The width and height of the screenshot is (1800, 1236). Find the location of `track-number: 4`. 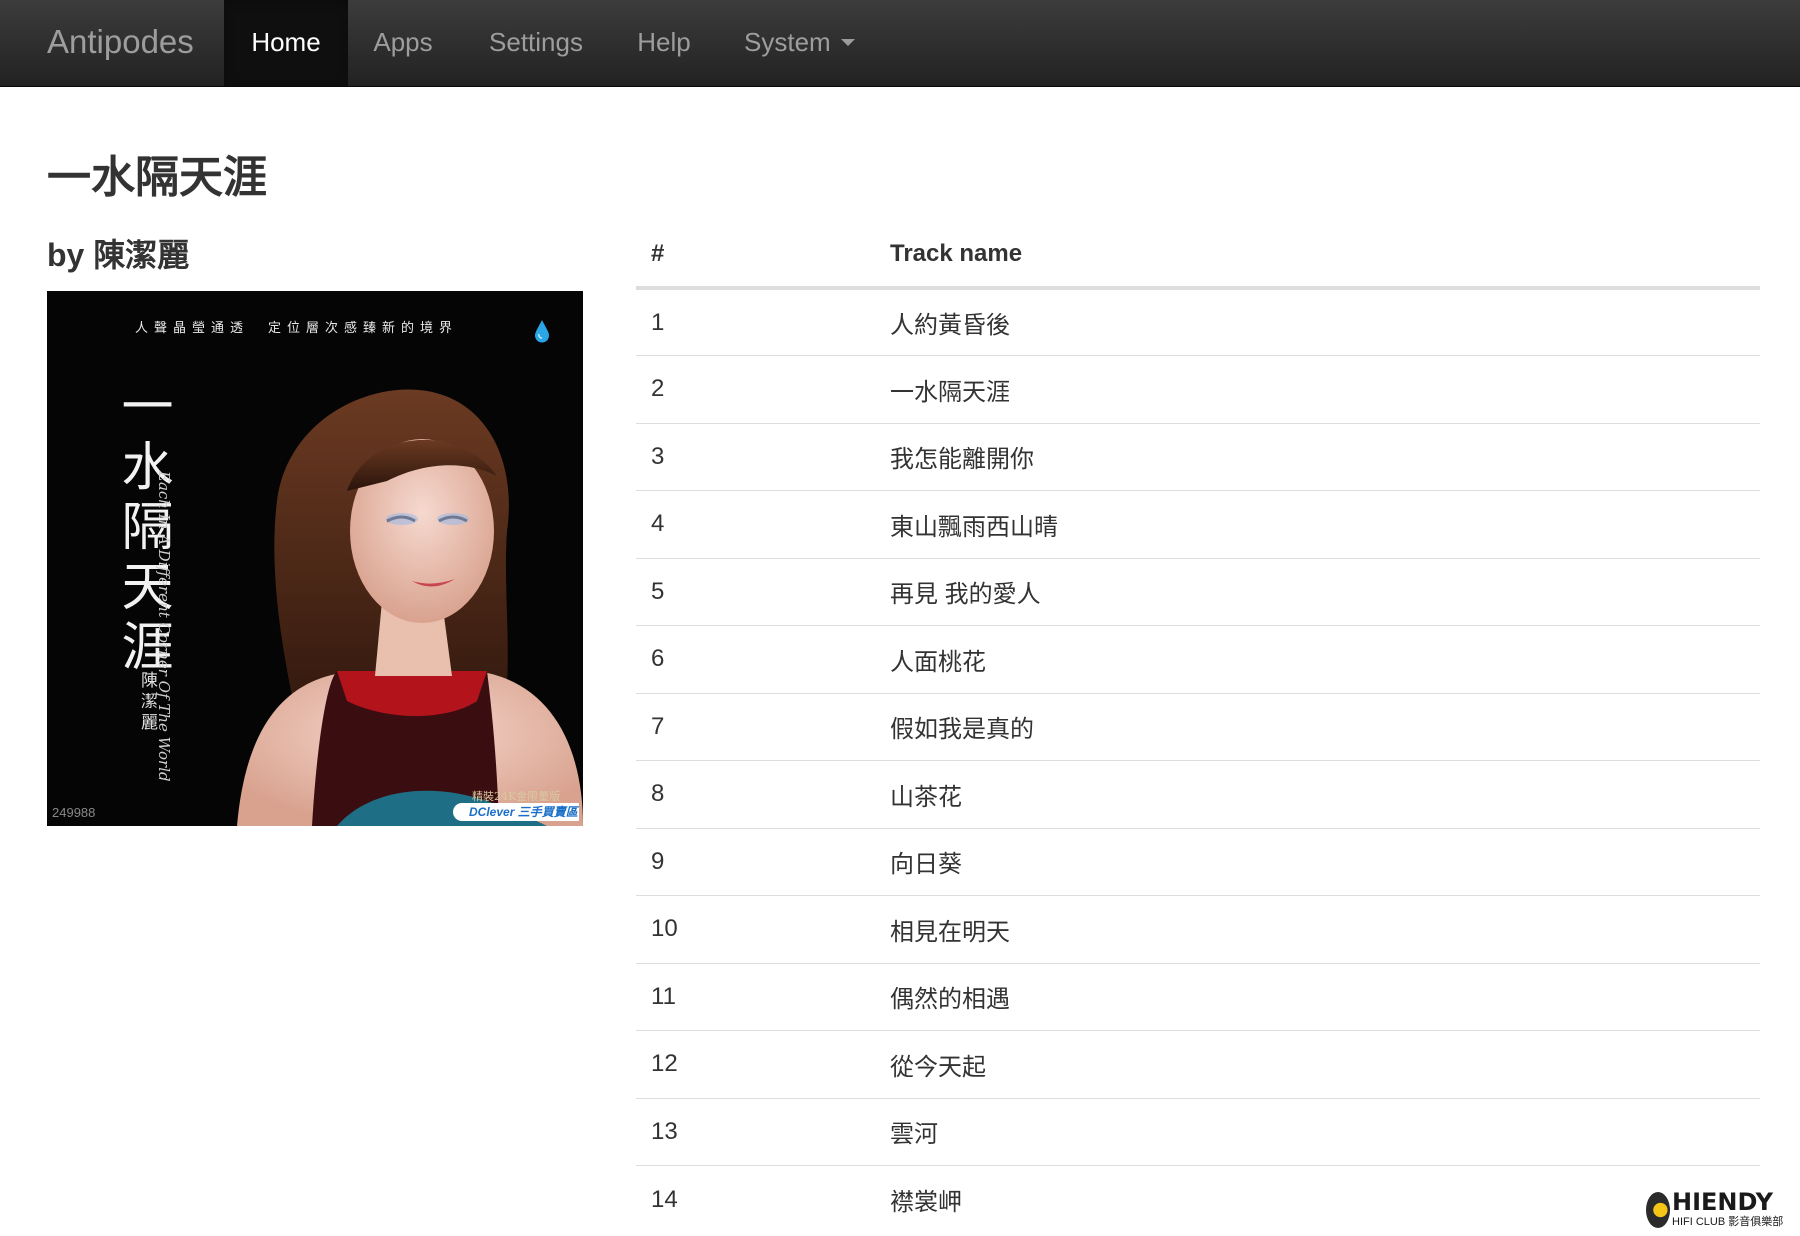

track-number: 4 is located at coordinates (755, 524).